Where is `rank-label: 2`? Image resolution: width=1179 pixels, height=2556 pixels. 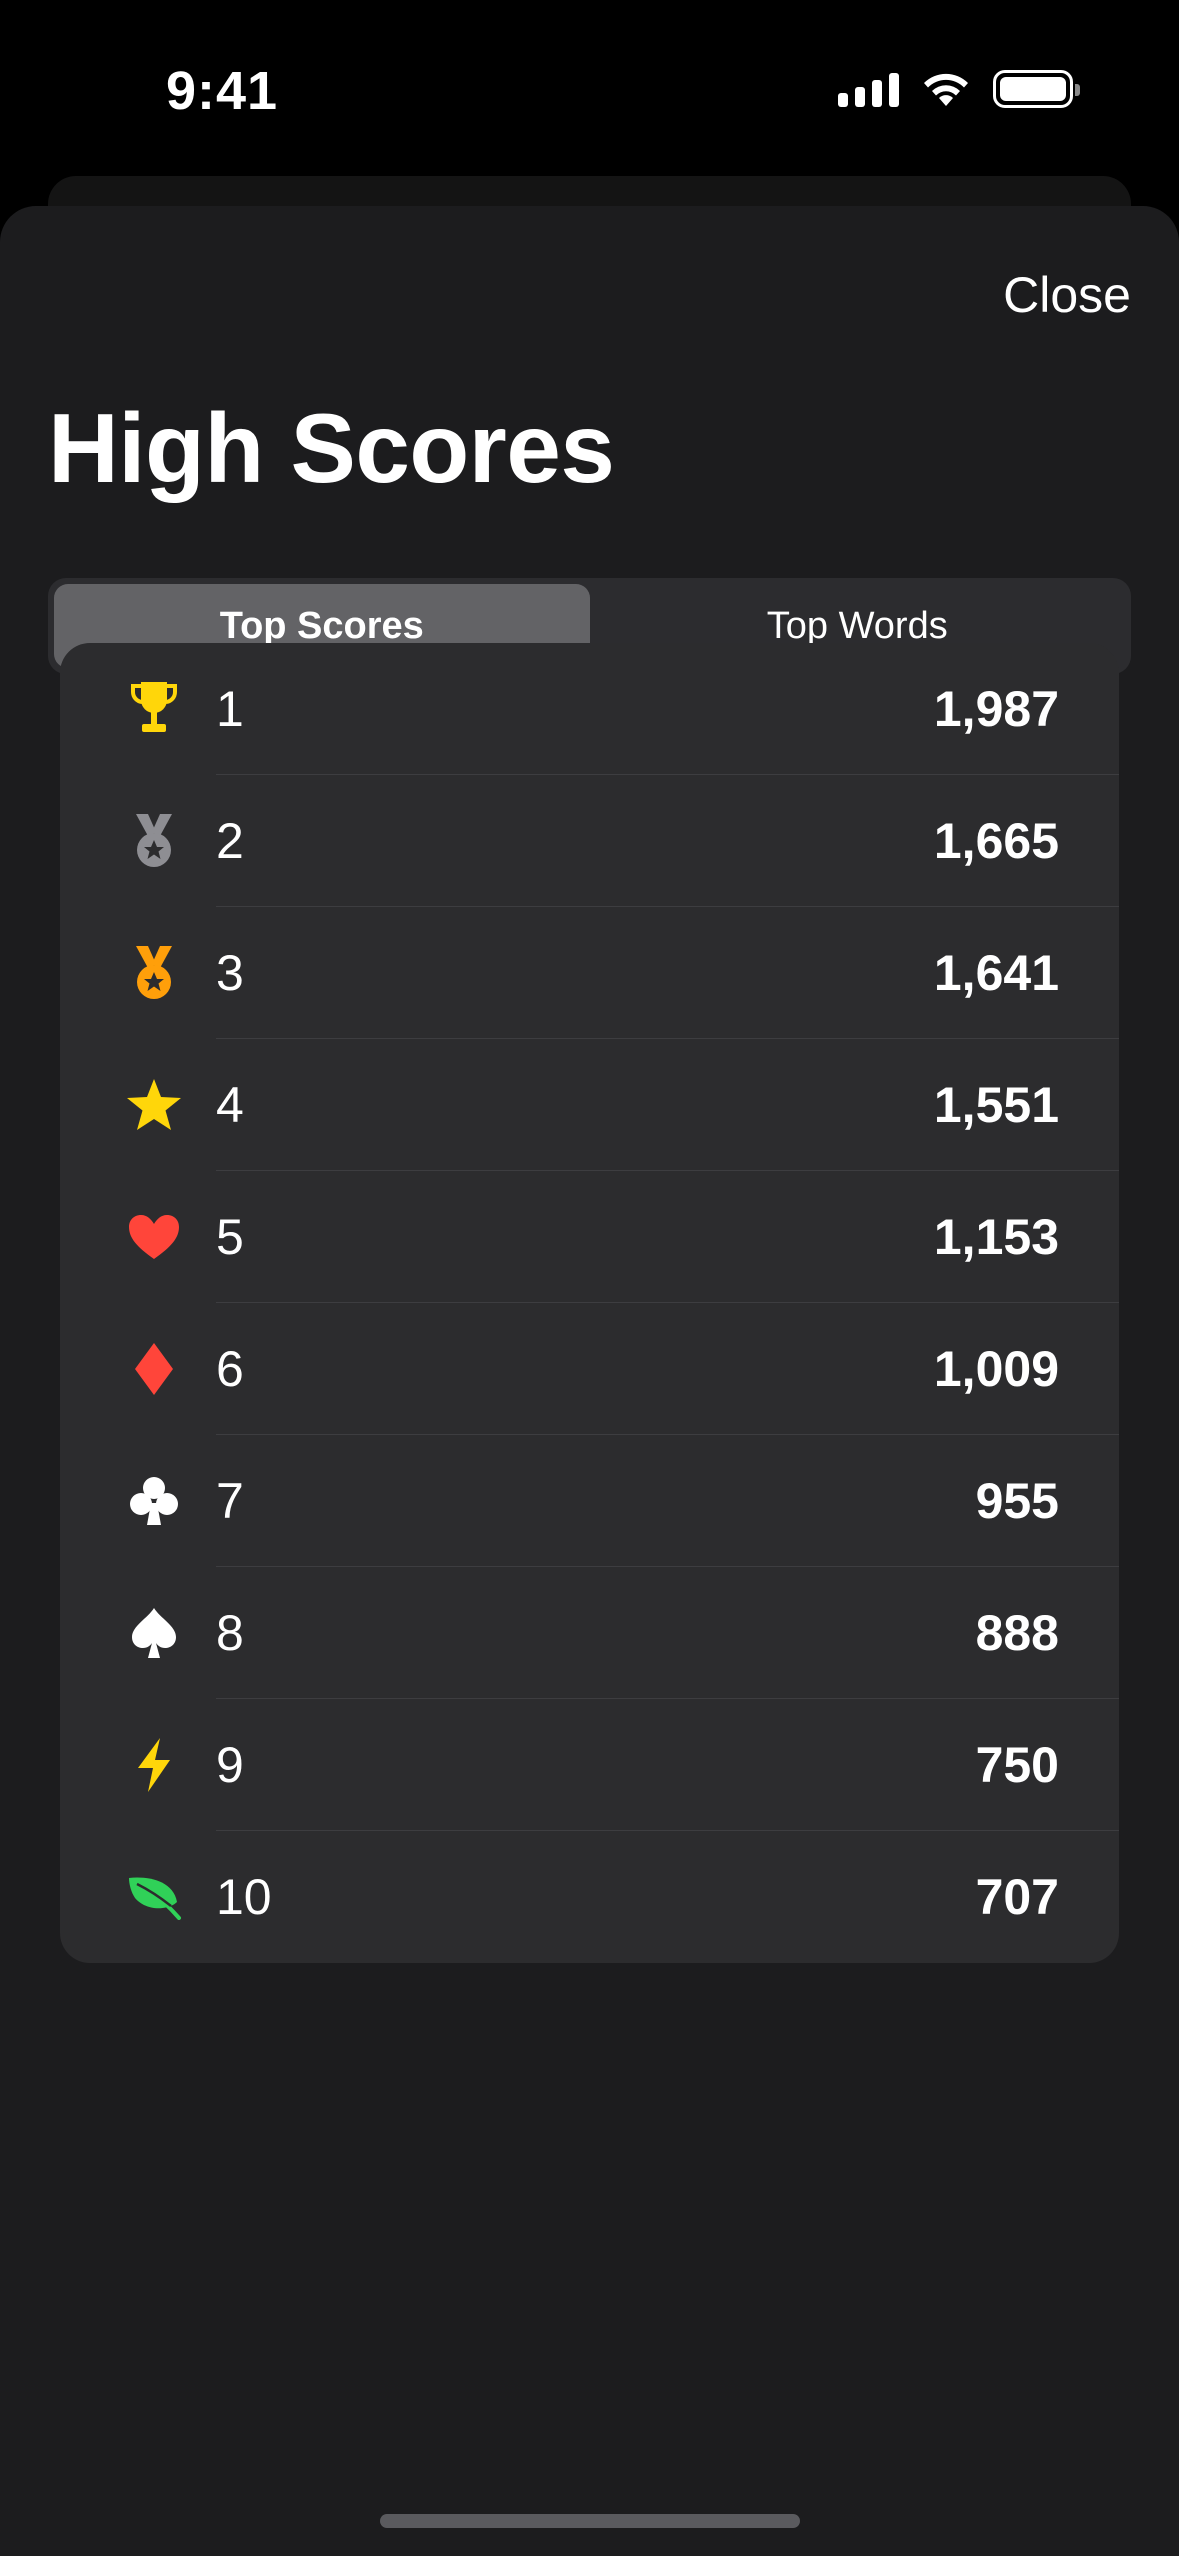
rank-label: 2 is located at coordinates (230, 841).